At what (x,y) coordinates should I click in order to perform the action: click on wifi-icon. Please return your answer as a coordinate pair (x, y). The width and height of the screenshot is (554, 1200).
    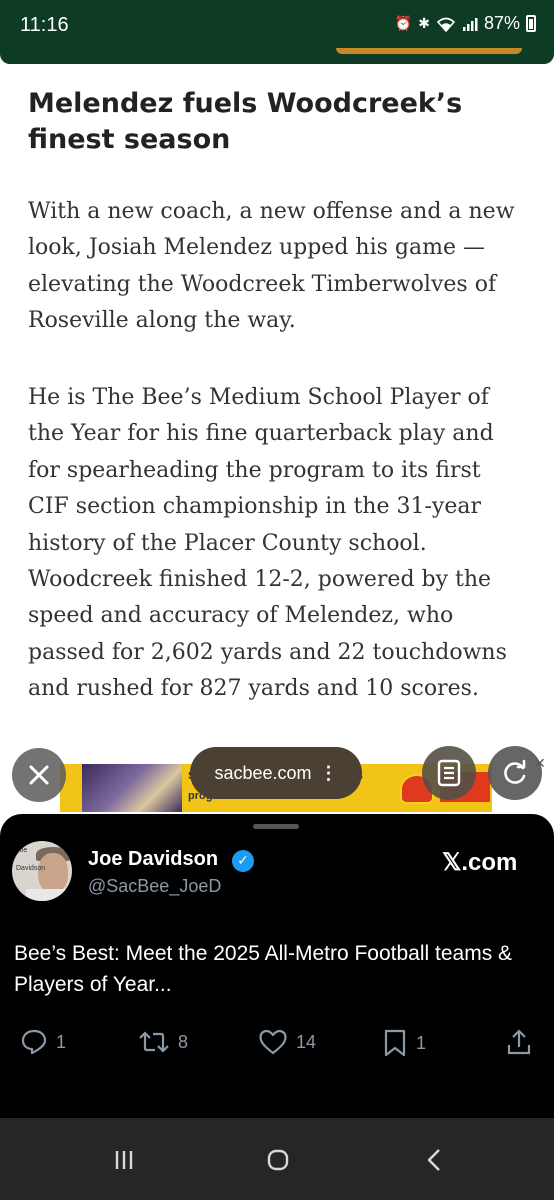
    Looking at the image, I should click on (446, 24).